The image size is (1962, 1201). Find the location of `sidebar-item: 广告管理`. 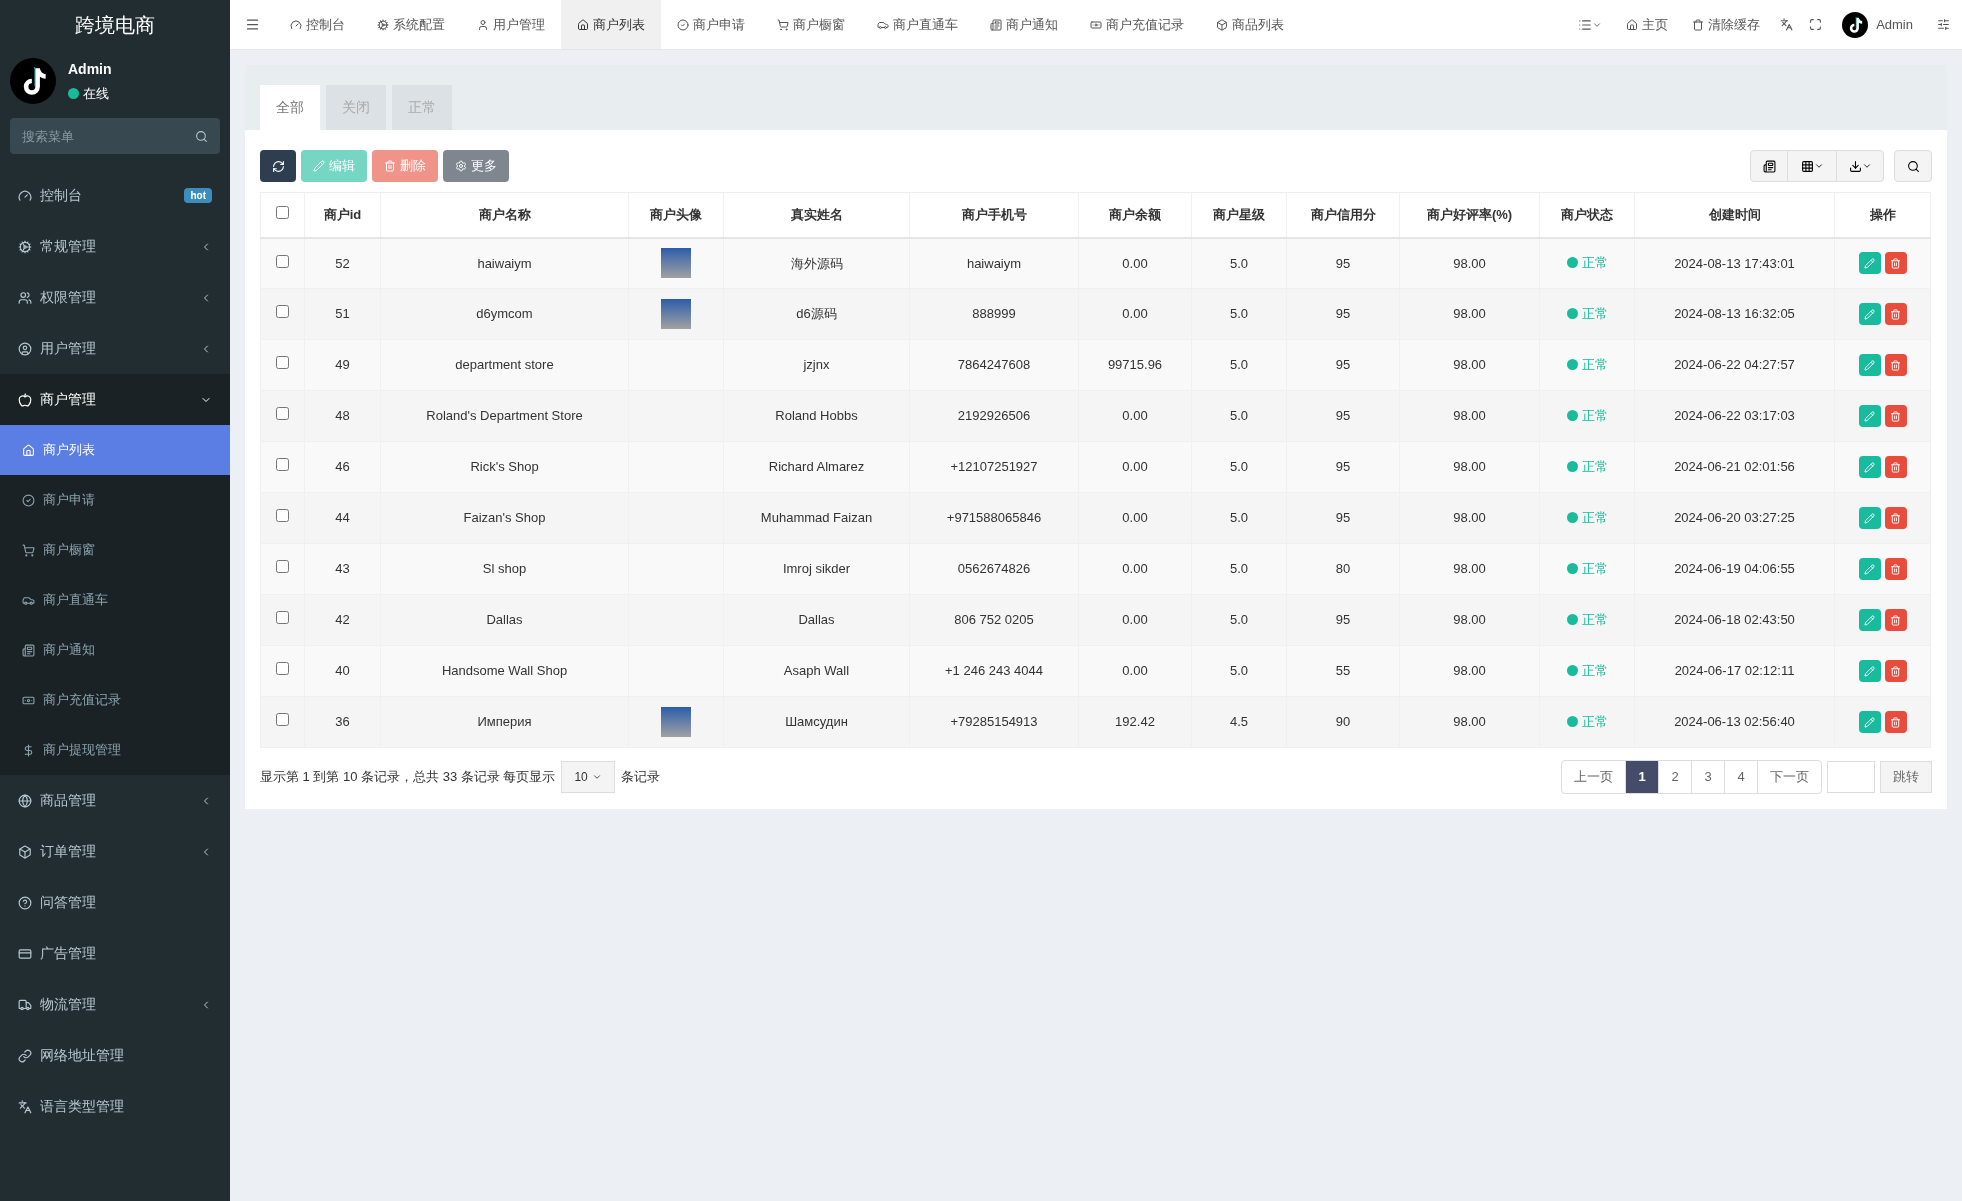

sidebar-item: 广告管理 is located at coordinates (115, 953).